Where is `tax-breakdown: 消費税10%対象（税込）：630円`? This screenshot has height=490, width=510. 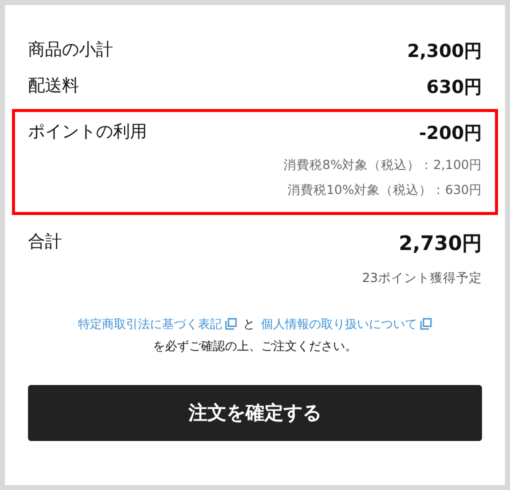
tax-breakdown: 消費税10%対象（税込）：630円 is located at coordinates (384, 189).